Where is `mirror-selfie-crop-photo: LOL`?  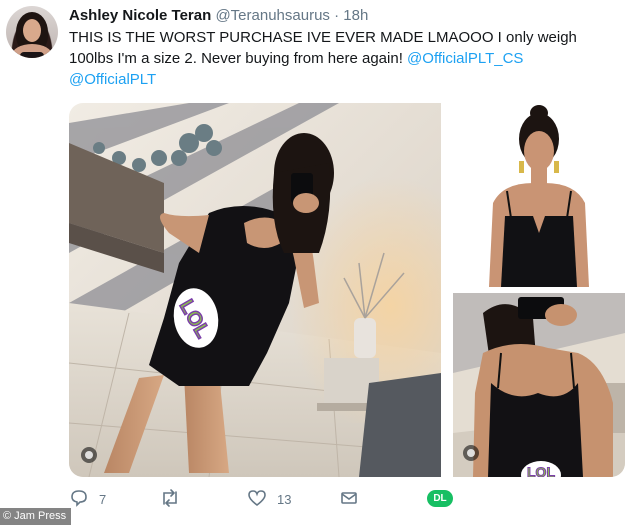
mirror-selfie-crop-photo: LOL is located at coordinates (539, 385).